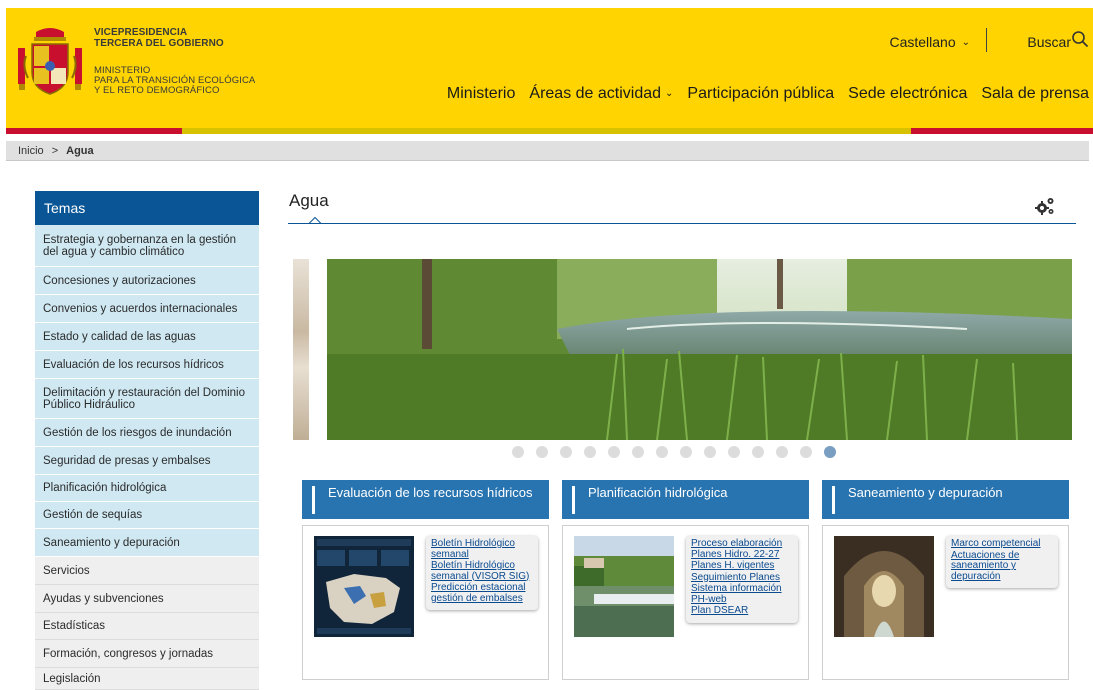  Describe the element at coordinates (147, 571) in the screenshot. I see `sidebar-item-servicios: Servicios` at that location.